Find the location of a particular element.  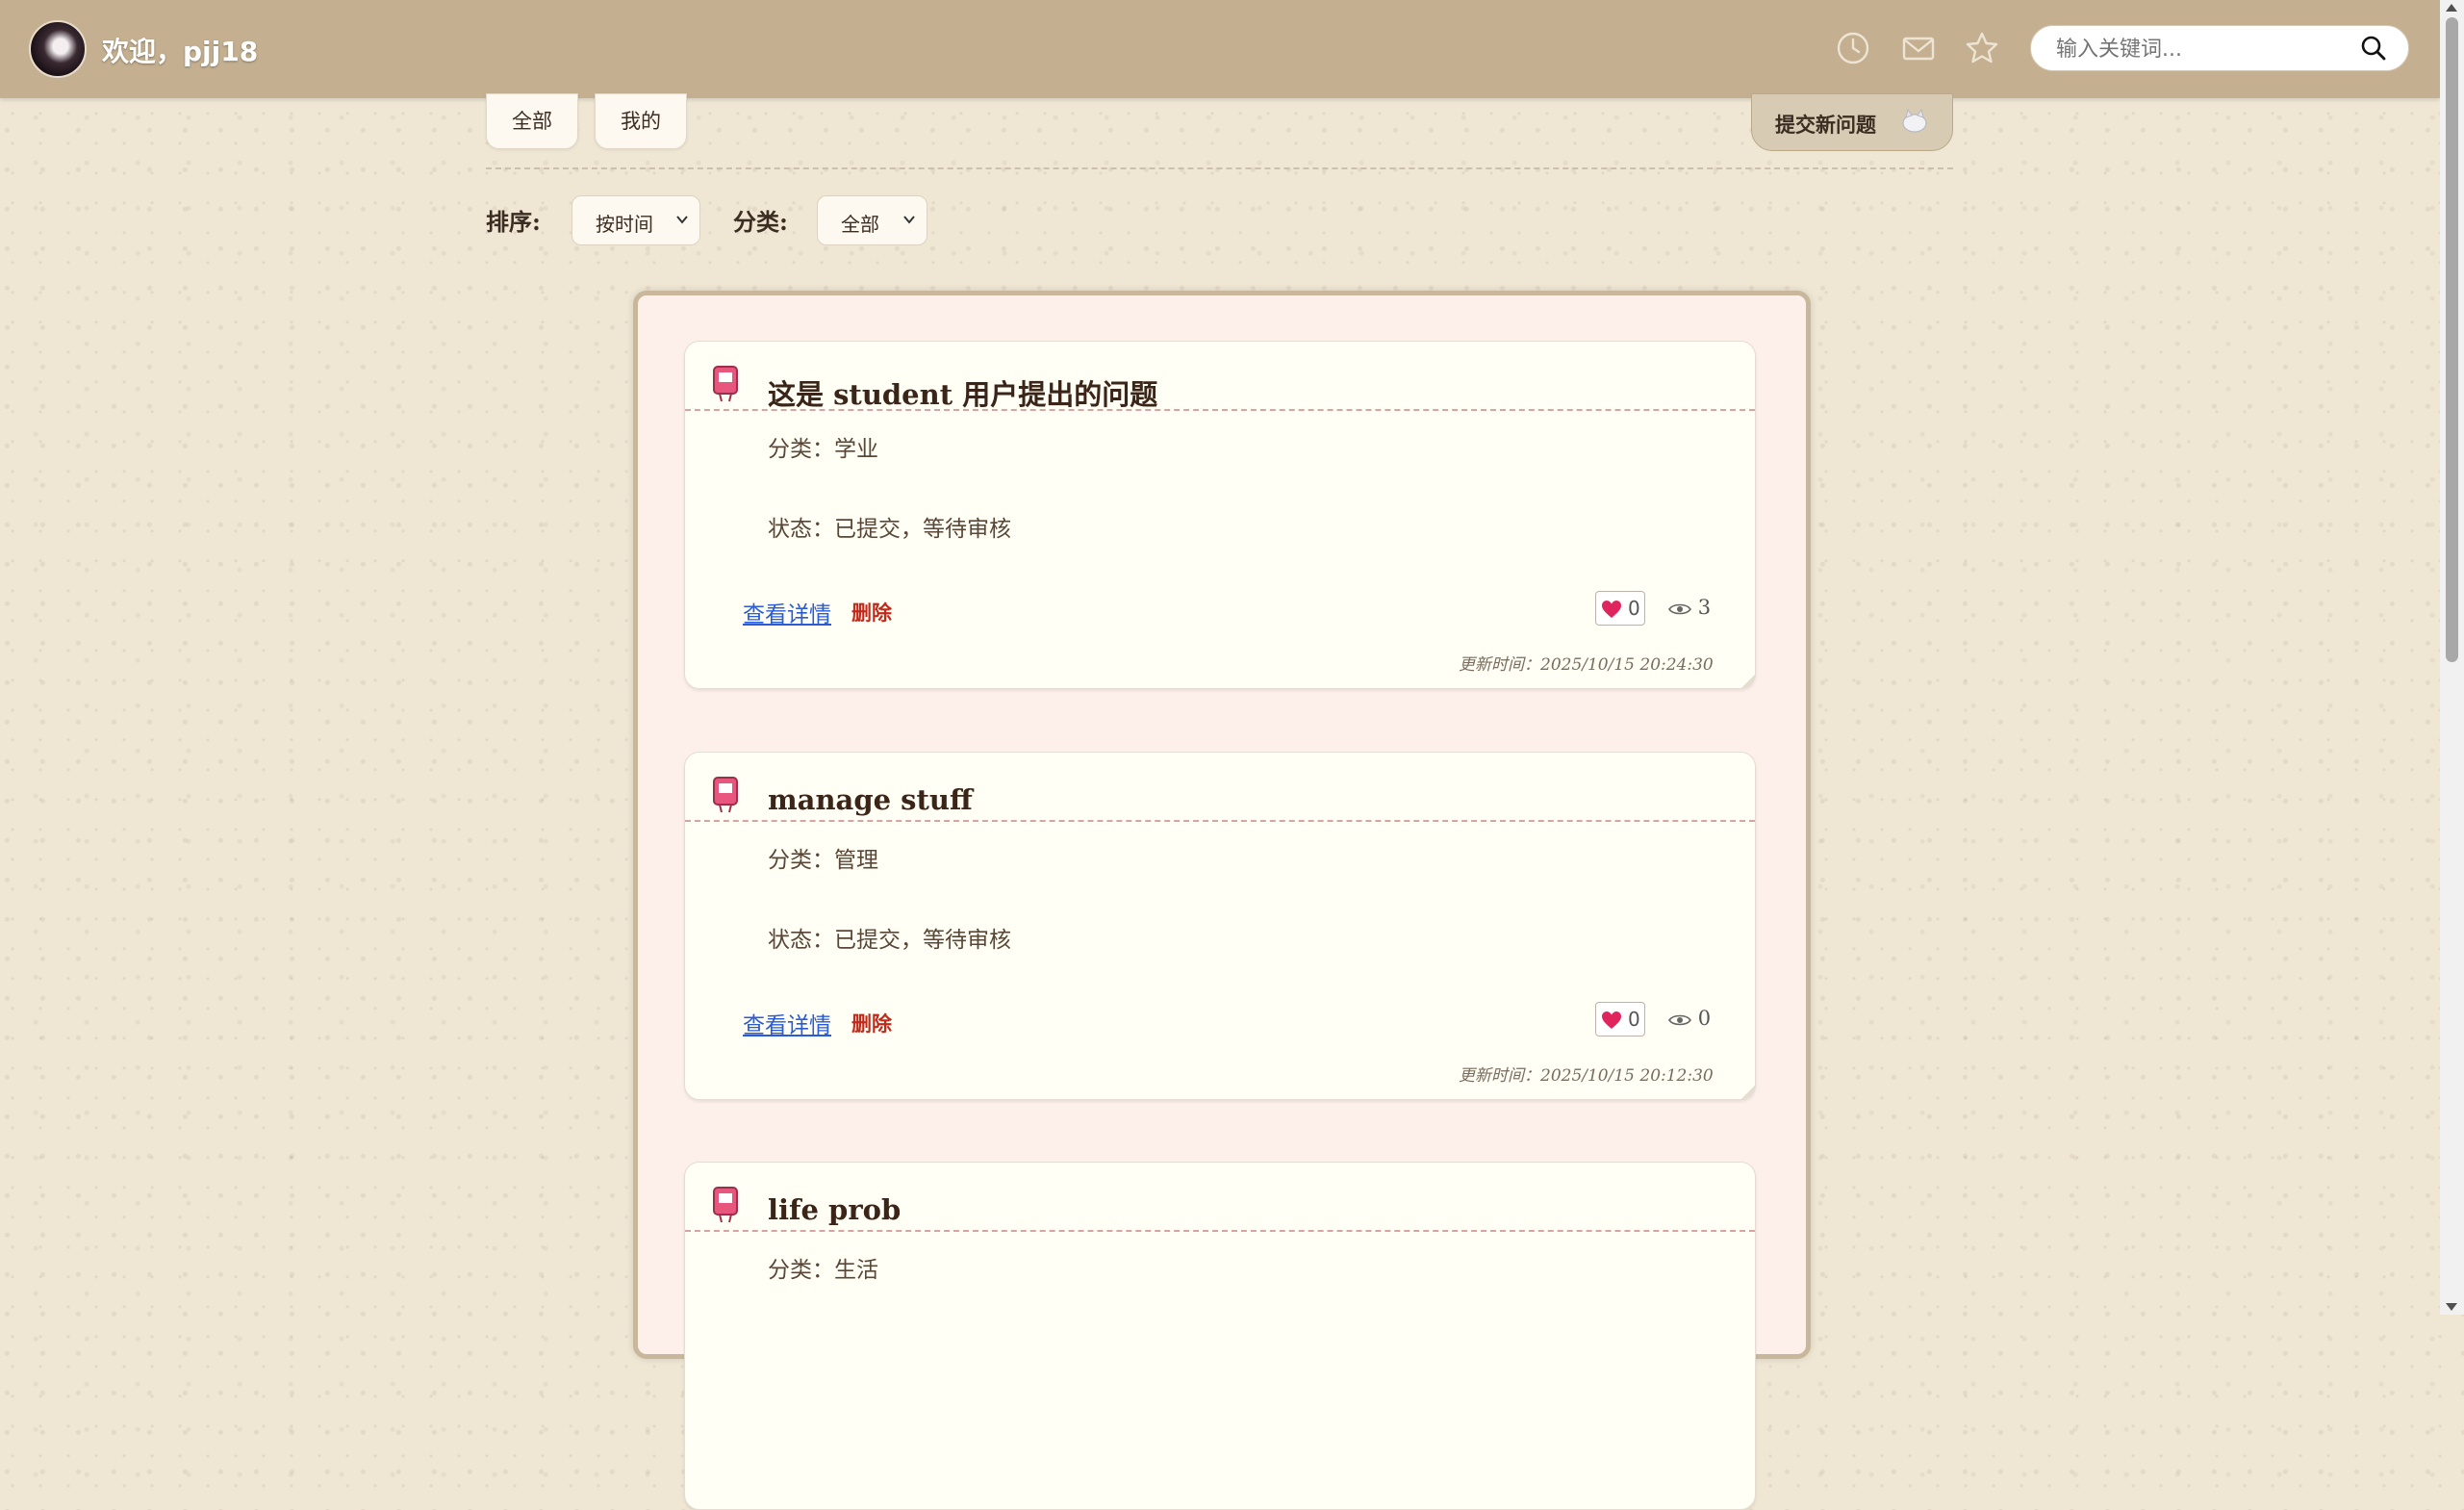

divider is located at coordinates (1219, 168).